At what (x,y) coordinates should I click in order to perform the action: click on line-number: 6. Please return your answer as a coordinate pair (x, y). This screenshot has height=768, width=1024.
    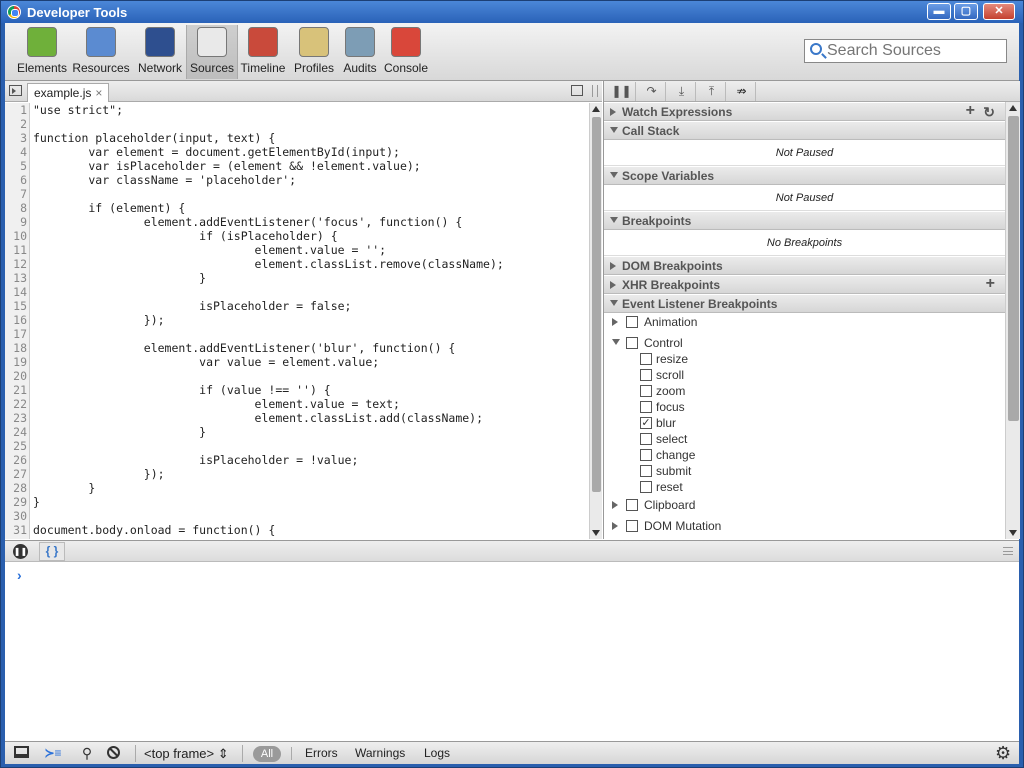
    Looking at the image, I should click on (16, 180).